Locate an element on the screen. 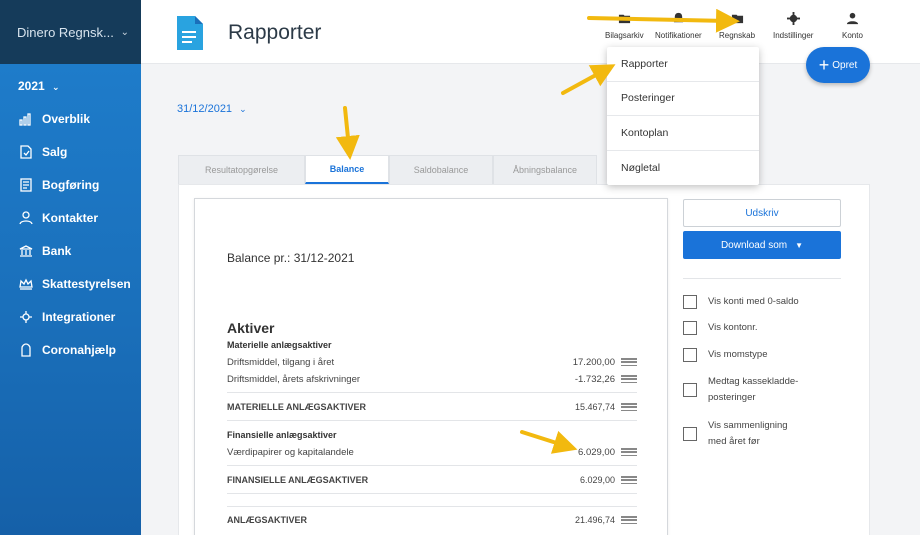 This screenshot has height=535, width=920. create-button: + Opret is located at coordinates (838, 65).